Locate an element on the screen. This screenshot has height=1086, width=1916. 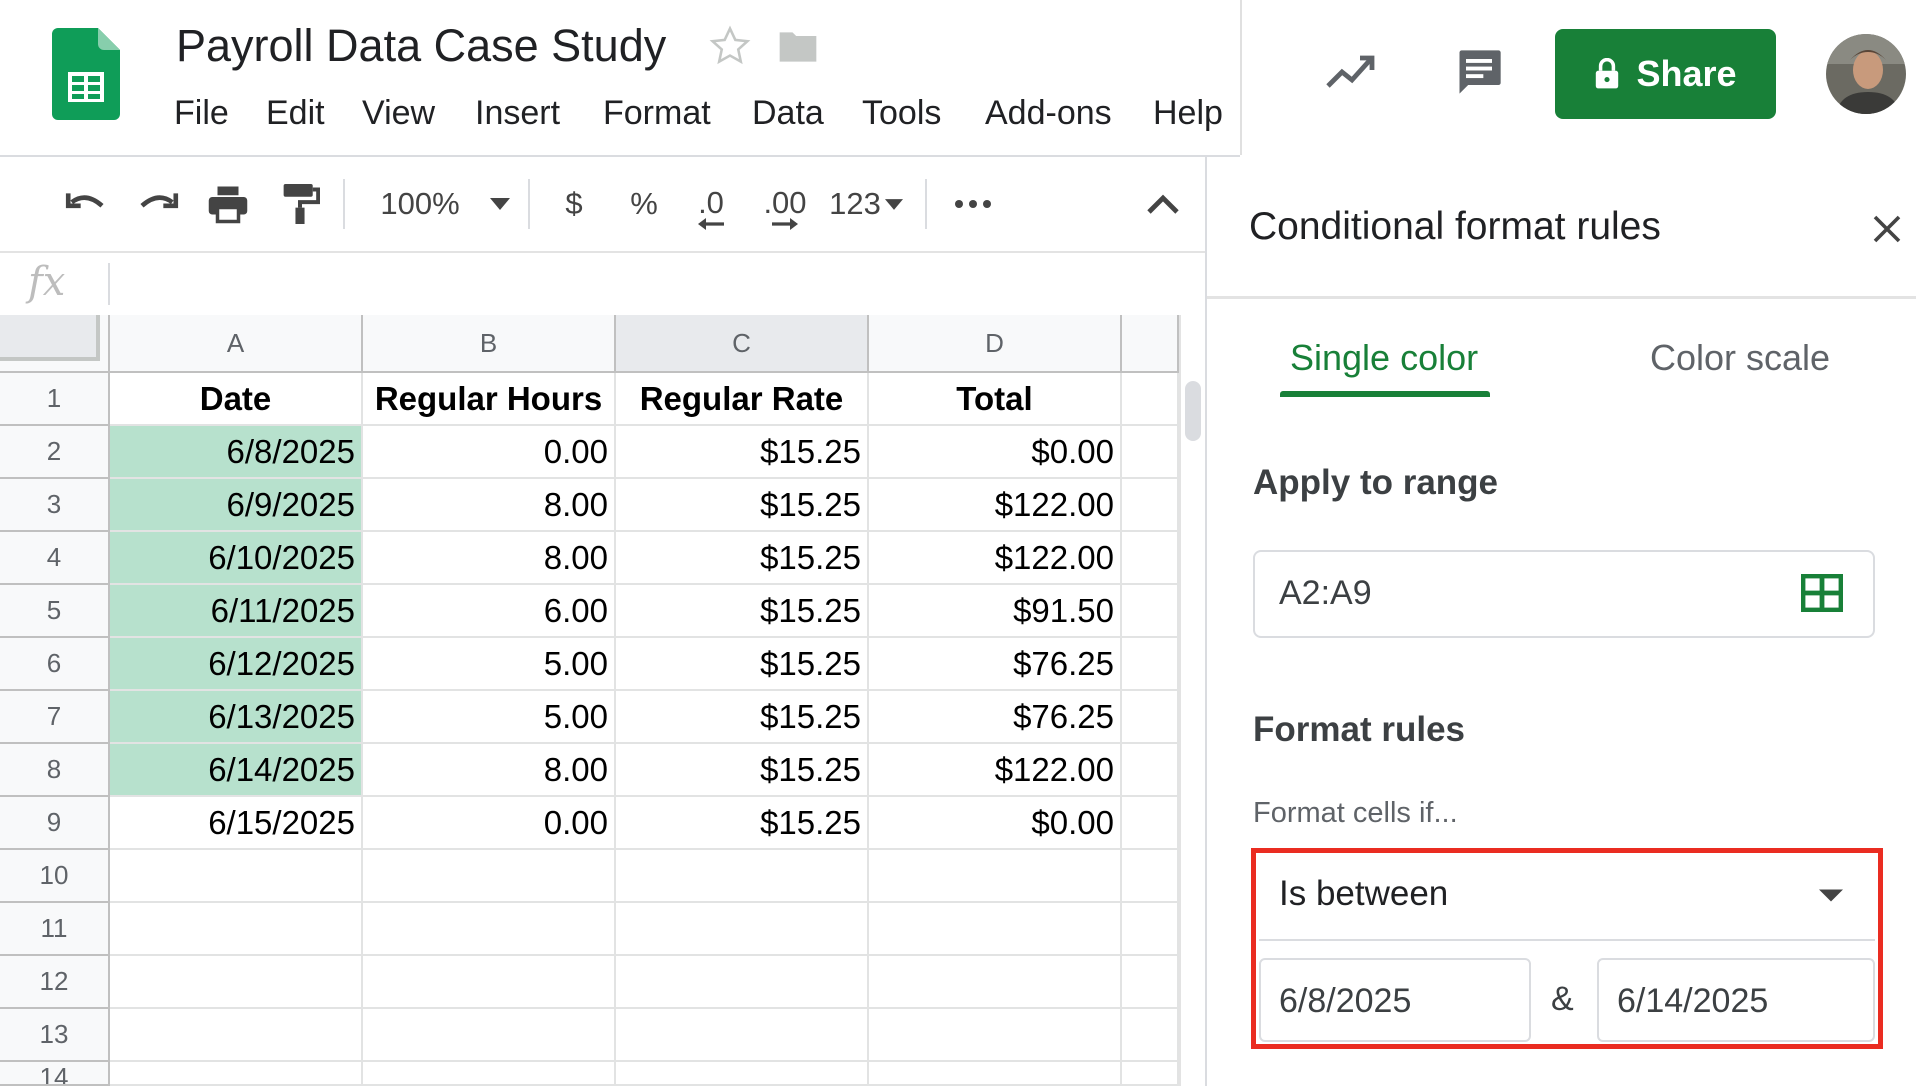
cell-d7: $76.25 is located at coordinates (995, 717).